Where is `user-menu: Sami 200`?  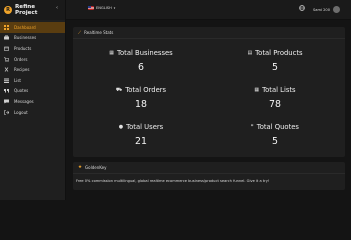 user-menu: Sami 200 is located at coordinates (326, 9).